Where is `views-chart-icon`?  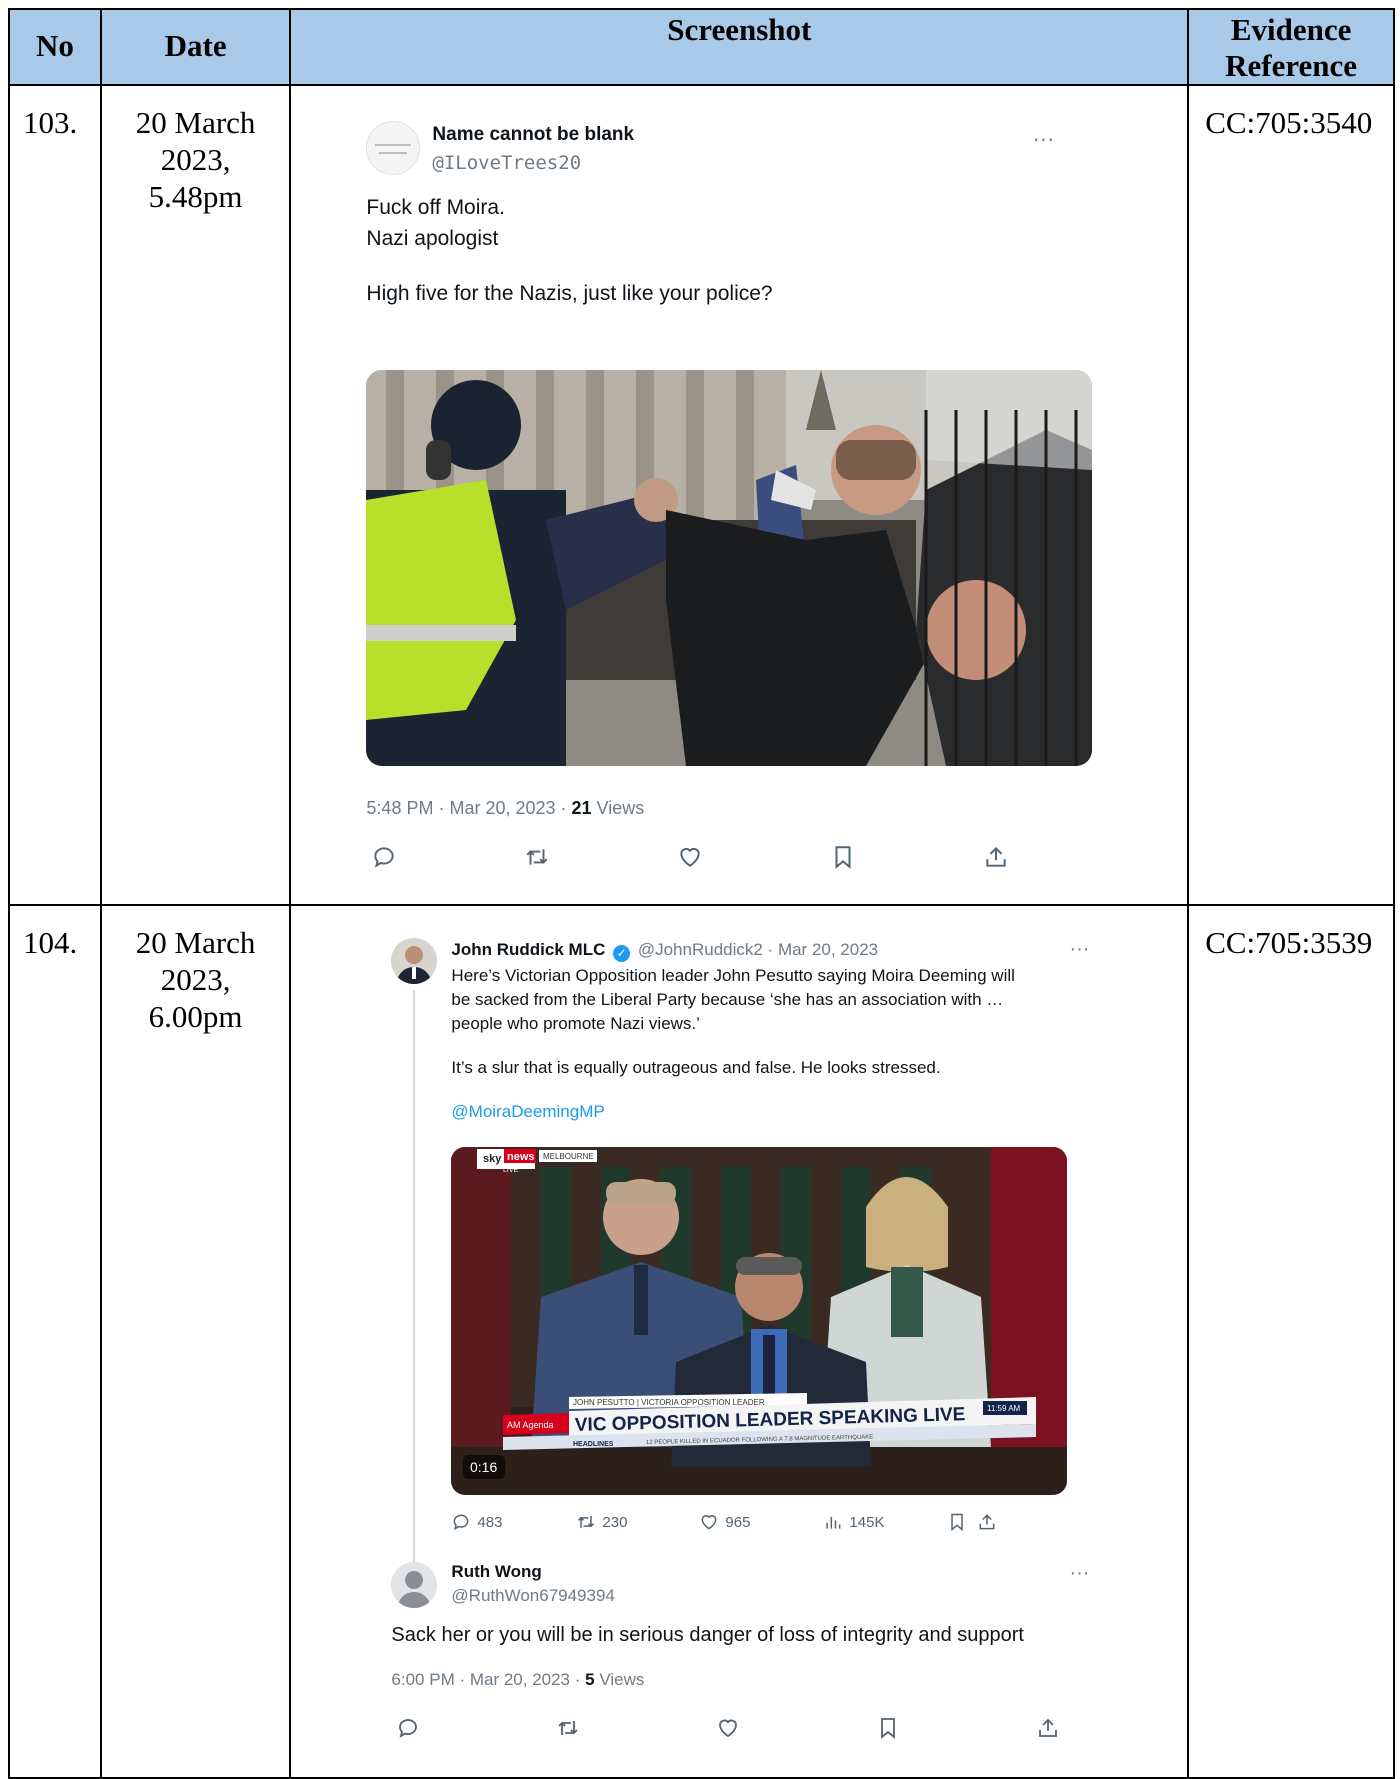
views-chart-icon is located at coordinates (833, 1523).